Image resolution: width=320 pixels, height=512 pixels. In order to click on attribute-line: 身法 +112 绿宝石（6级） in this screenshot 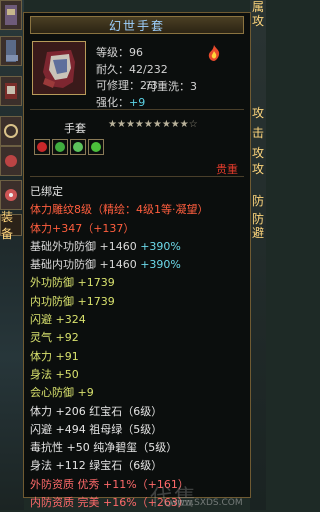, I will do `click(119, 466)`.